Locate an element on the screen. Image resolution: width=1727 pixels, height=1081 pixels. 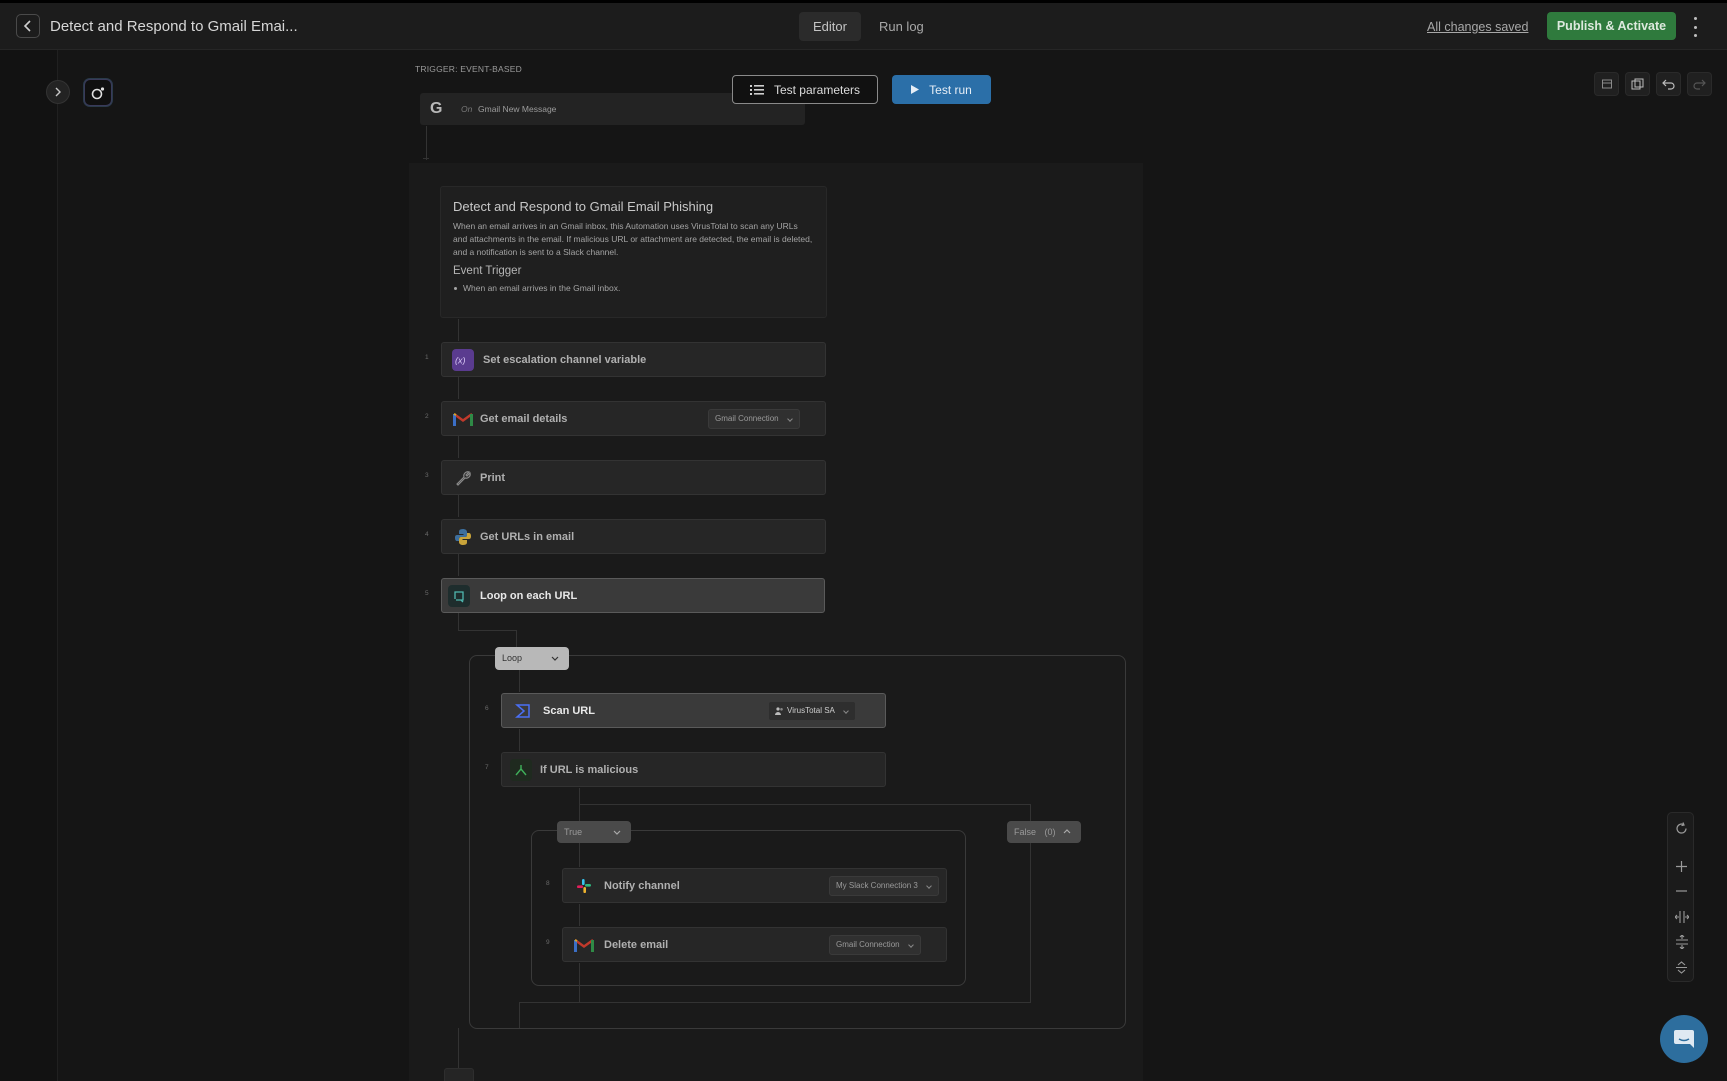
plus-icon is located at coordinates (1681, 866).